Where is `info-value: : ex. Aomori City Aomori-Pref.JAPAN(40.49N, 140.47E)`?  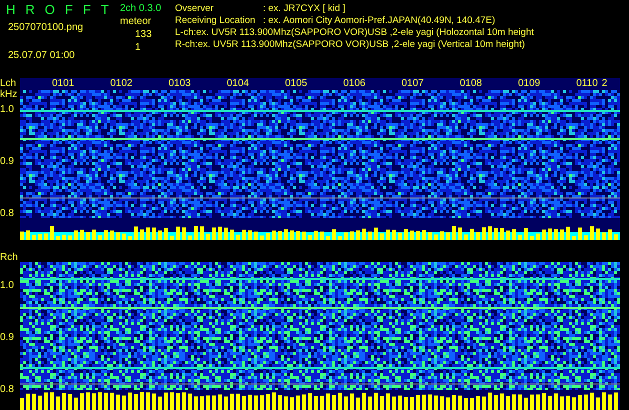
info-value: : ex. Aomori City Aomori-Pref.JAPAN(40.49N, 140.47E) is located at coordinates (379, 20).